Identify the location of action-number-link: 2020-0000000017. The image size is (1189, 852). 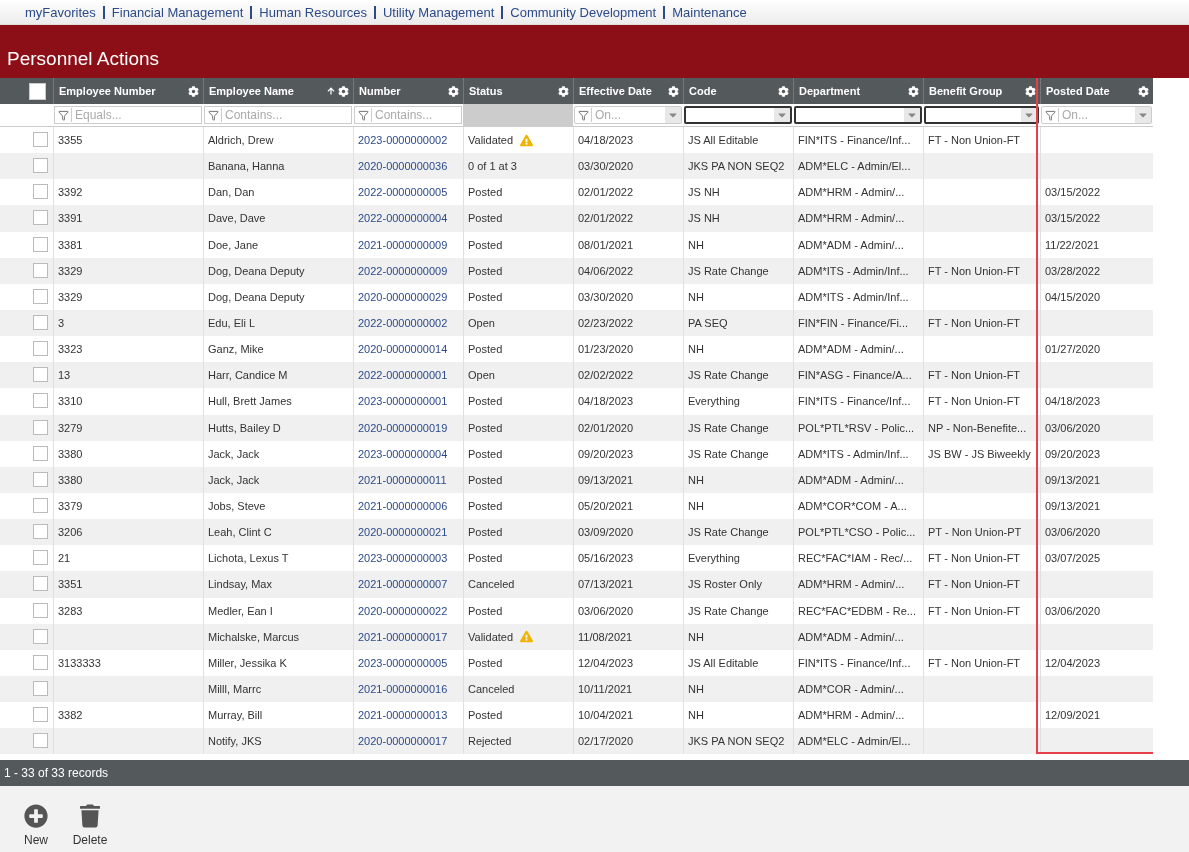
(403, 741).